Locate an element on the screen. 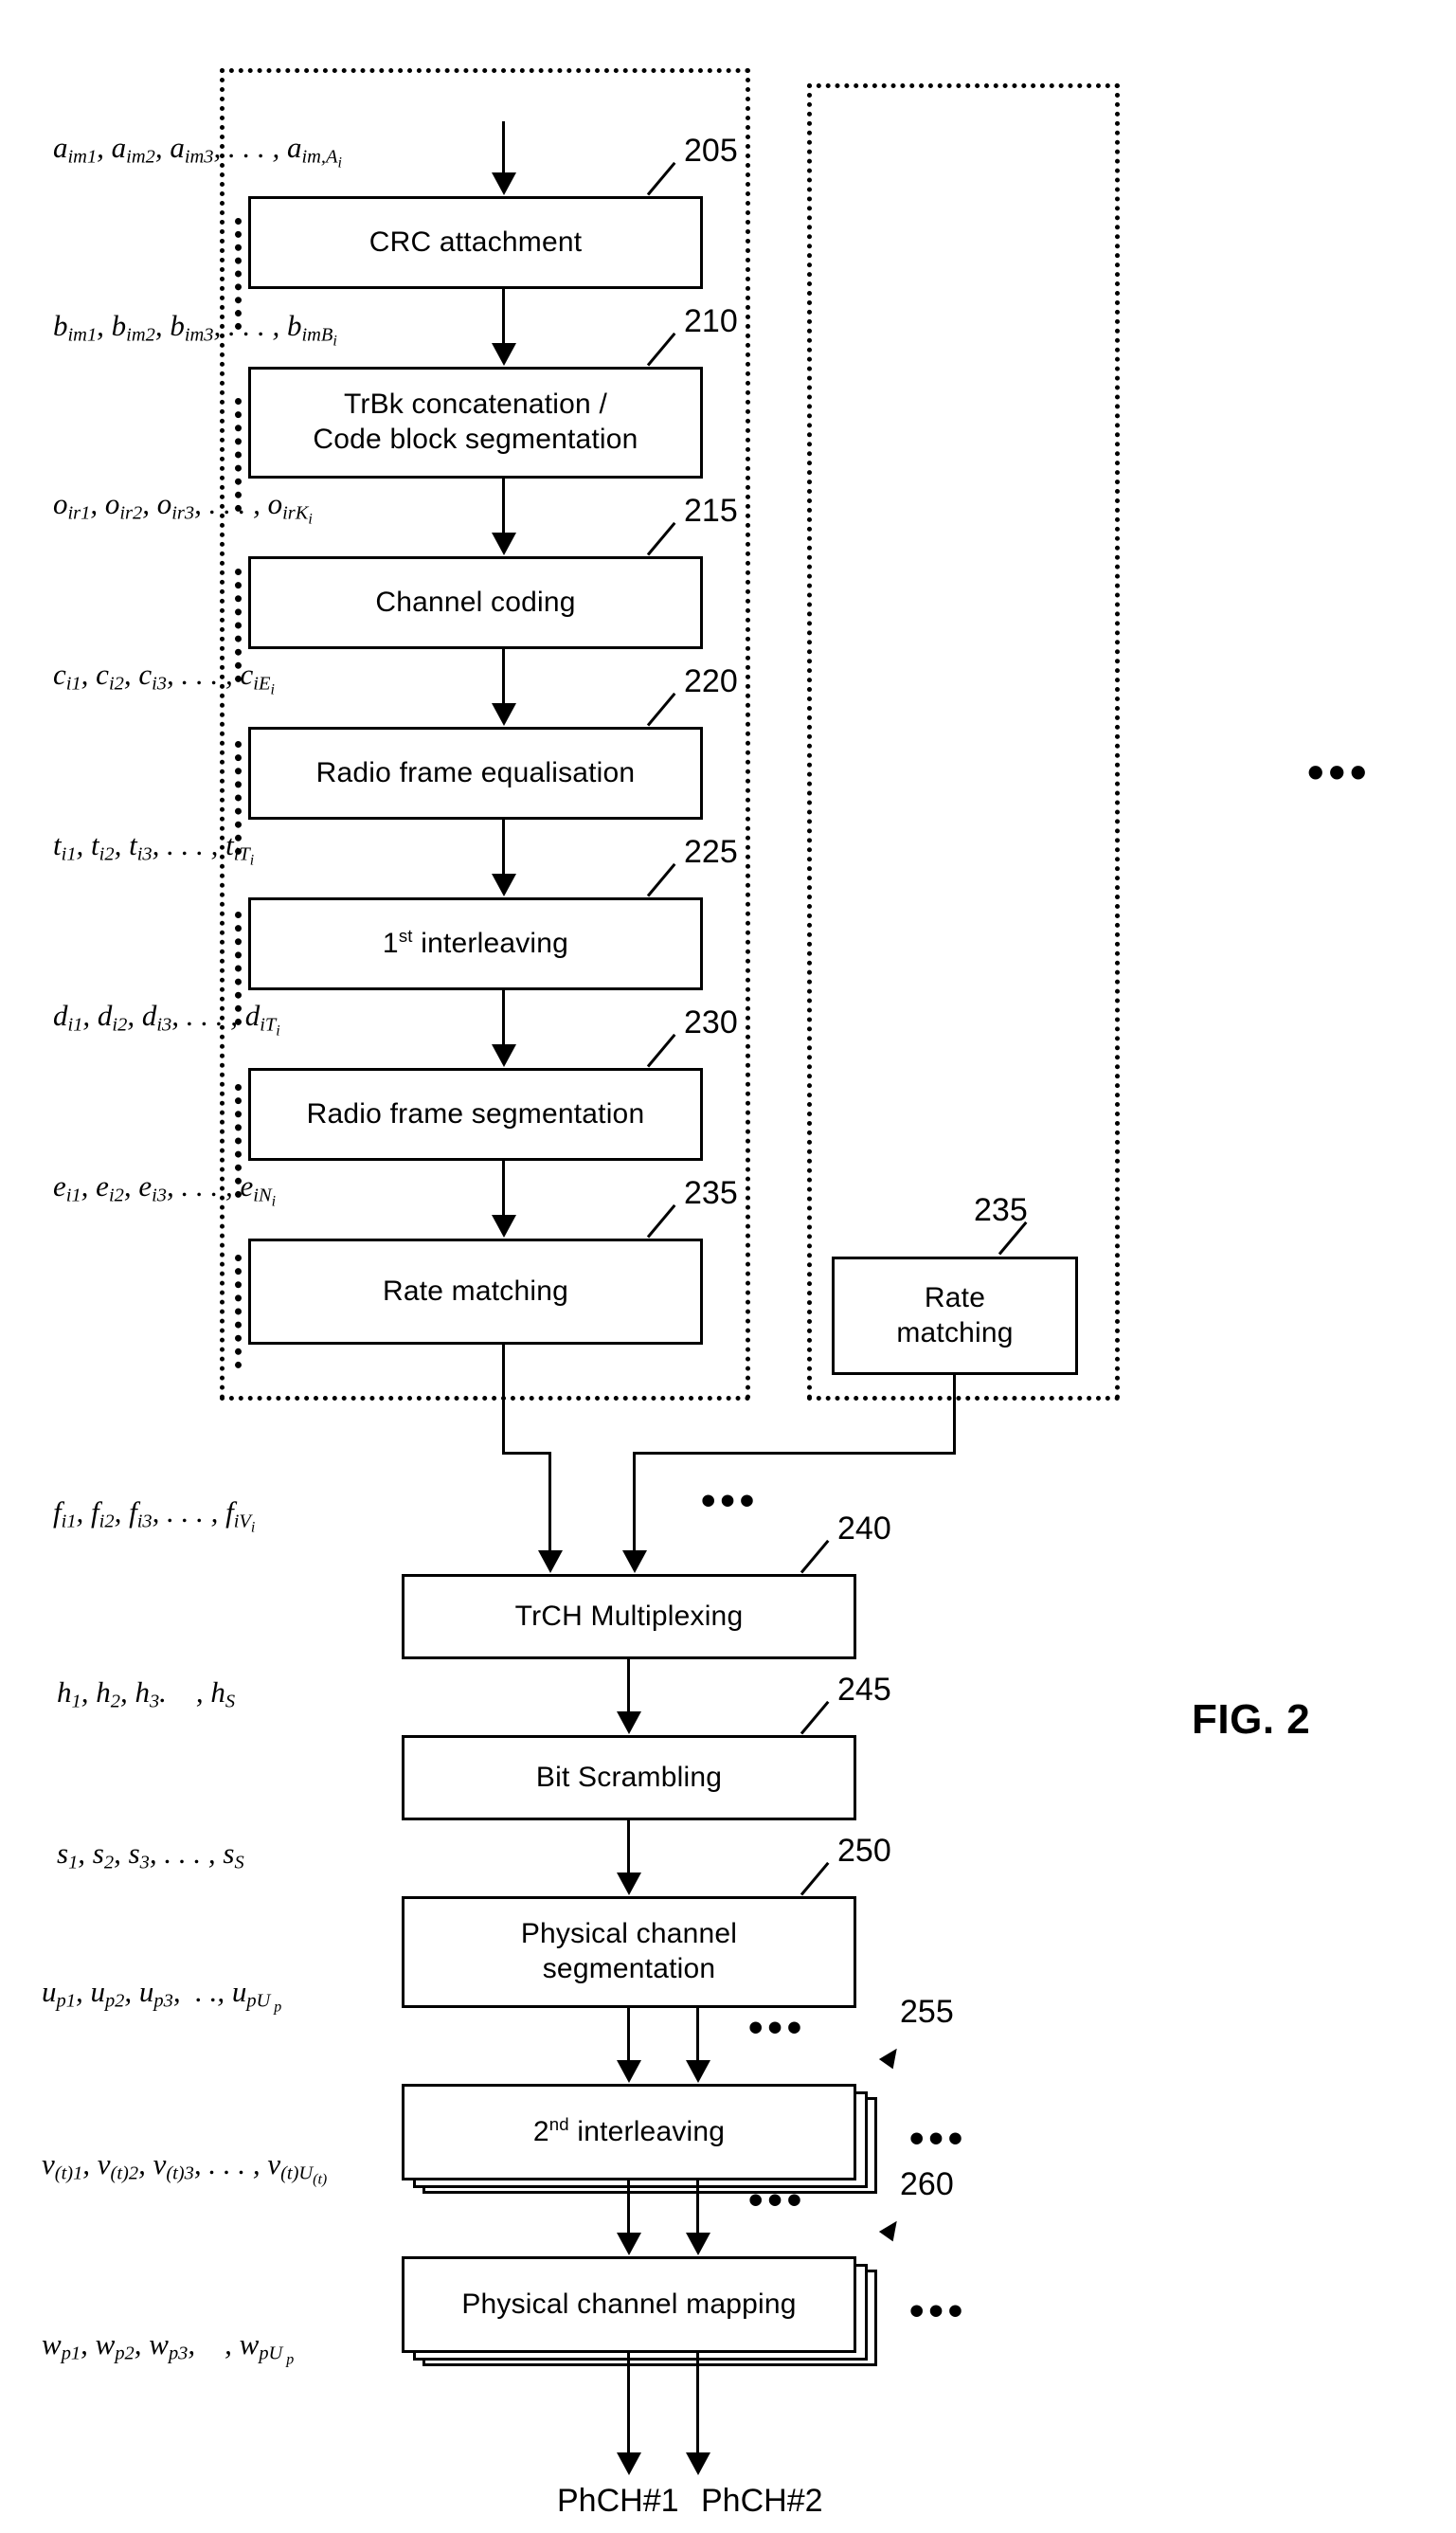 The width and height of the screenshot is (1456, 2533). block-channel-coding: Channel coding is located at coordinates (475, 602).